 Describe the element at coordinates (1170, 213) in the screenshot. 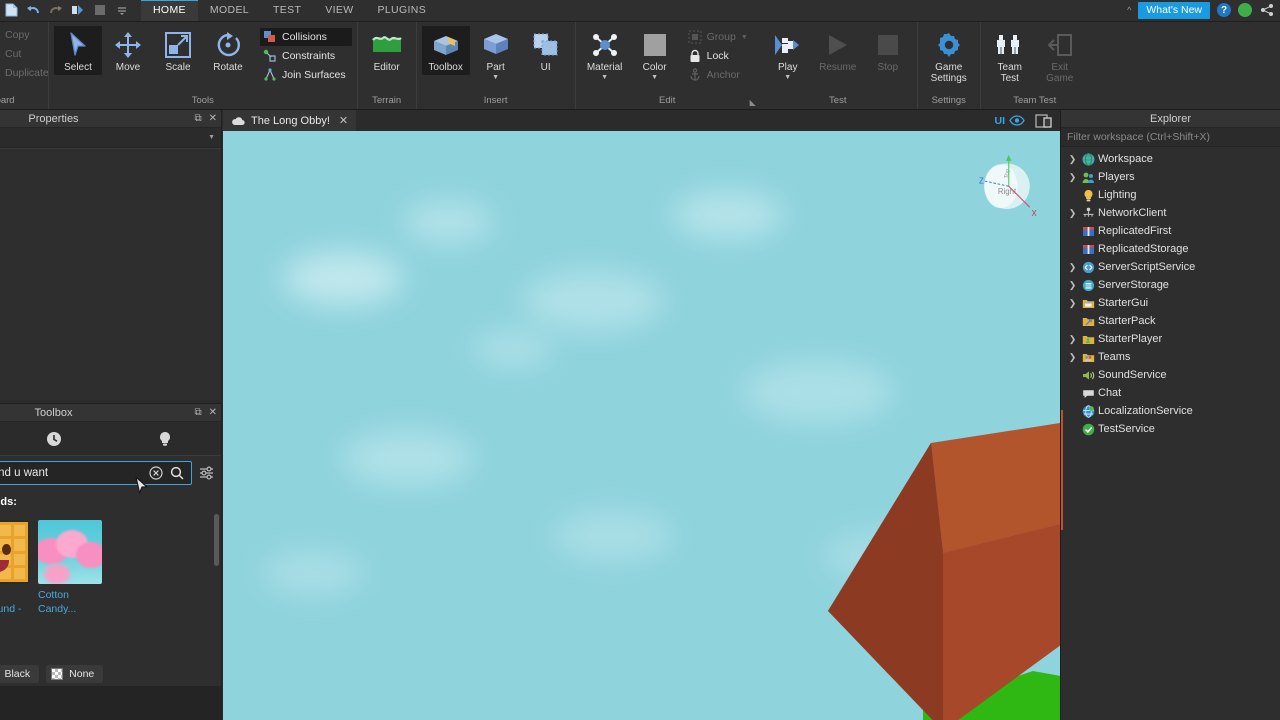

I see `explorer-item-networkclient: ❯ NetworkClient` at that location.